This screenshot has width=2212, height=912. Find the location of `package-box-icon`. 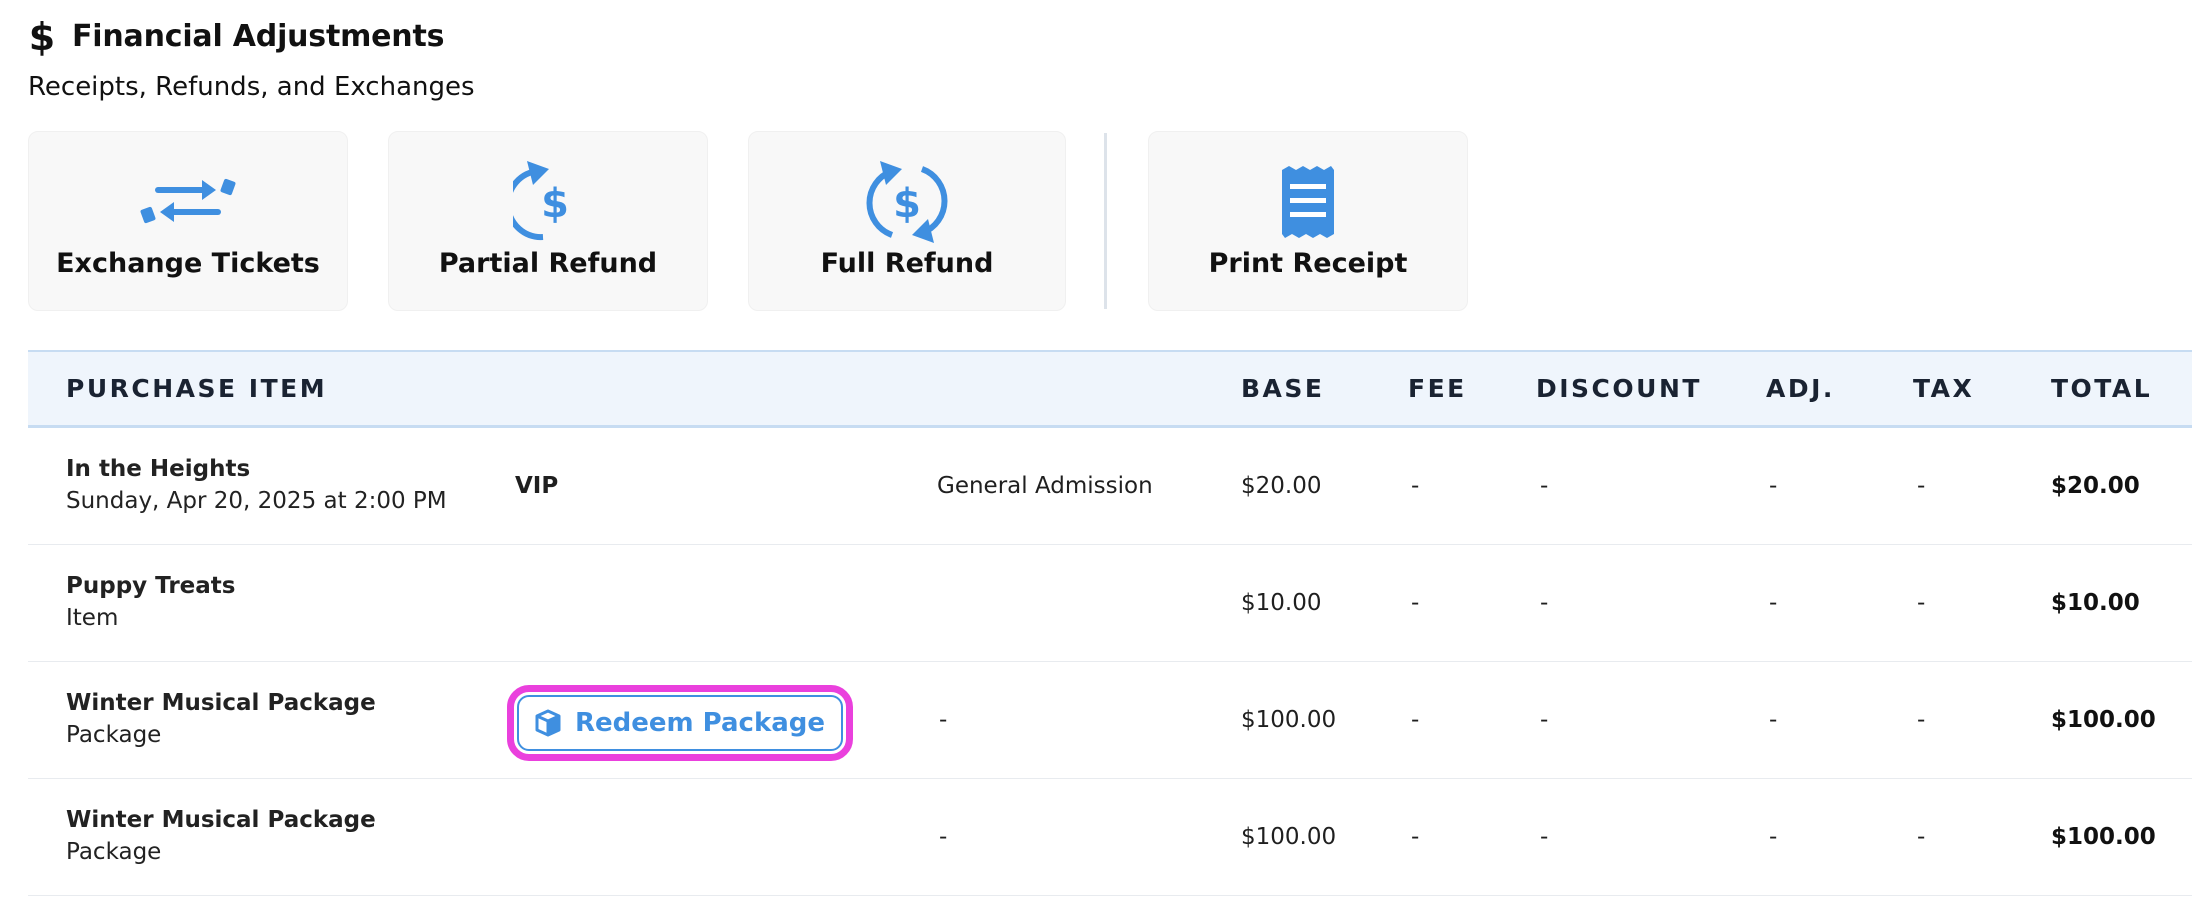

package-box-icon is located at coordinates (548, 723).